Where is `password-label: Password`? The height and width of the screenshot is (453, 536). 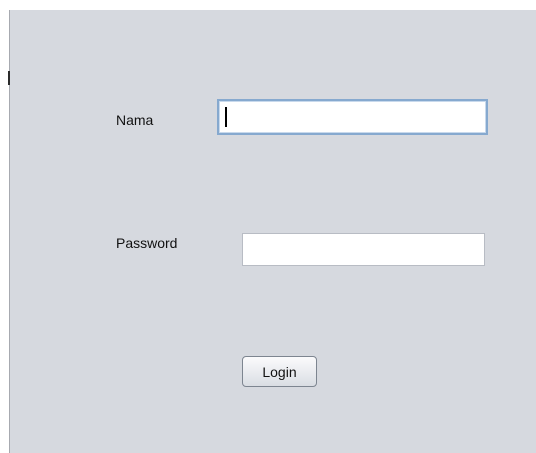 password-label: Password is located at coordinates (147, 243).